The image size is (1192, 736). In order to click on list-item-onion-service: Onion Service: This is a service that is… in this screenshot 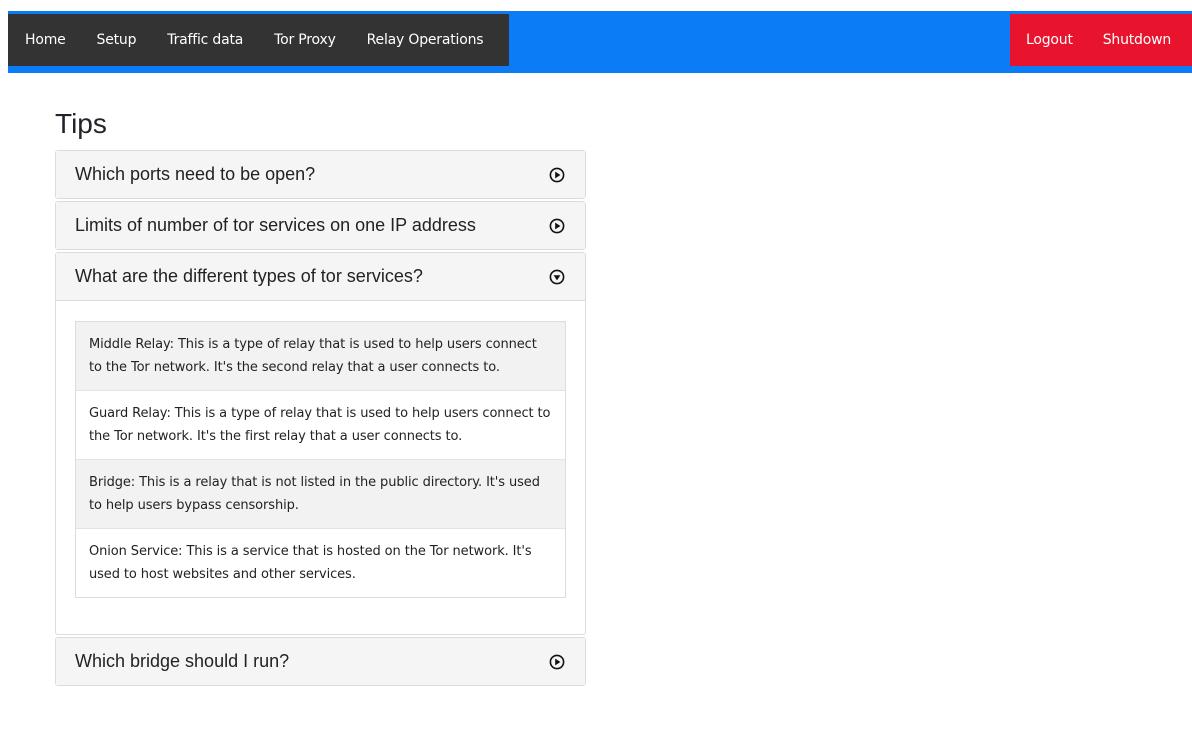, I will do `click(320, 562)`.